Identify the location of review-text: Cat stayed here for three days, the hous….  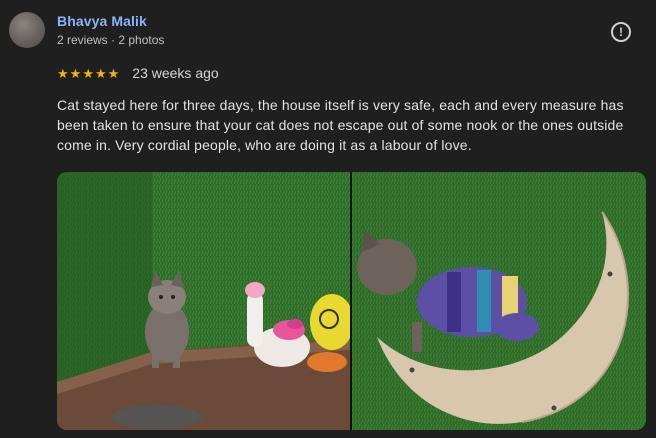
(340, 125).